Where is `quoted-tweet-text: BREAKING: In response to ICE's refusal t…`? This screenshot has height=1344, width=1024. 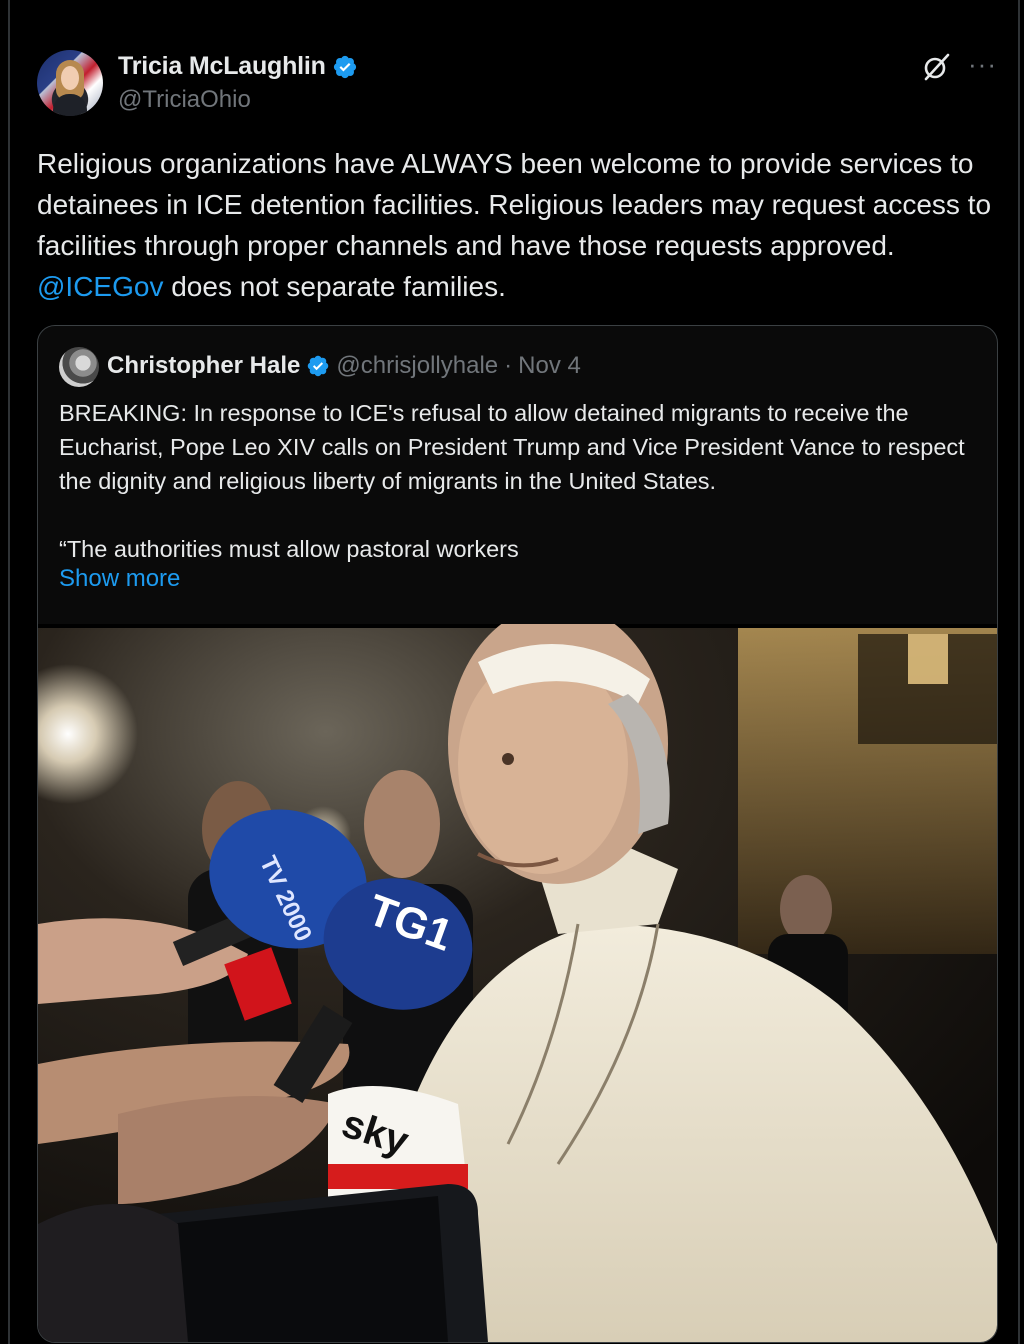 quoted-tweet-text: BREAKING: In response to ICE's refusal t… is located at coordinates (512, 481).